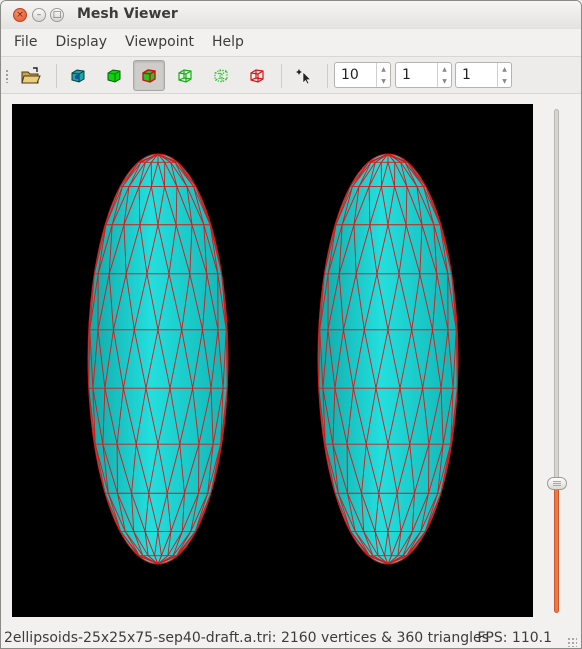 This screenshot has height=649, width=582. I want to click on solid-wire-cube-icon, so click(149, 75).